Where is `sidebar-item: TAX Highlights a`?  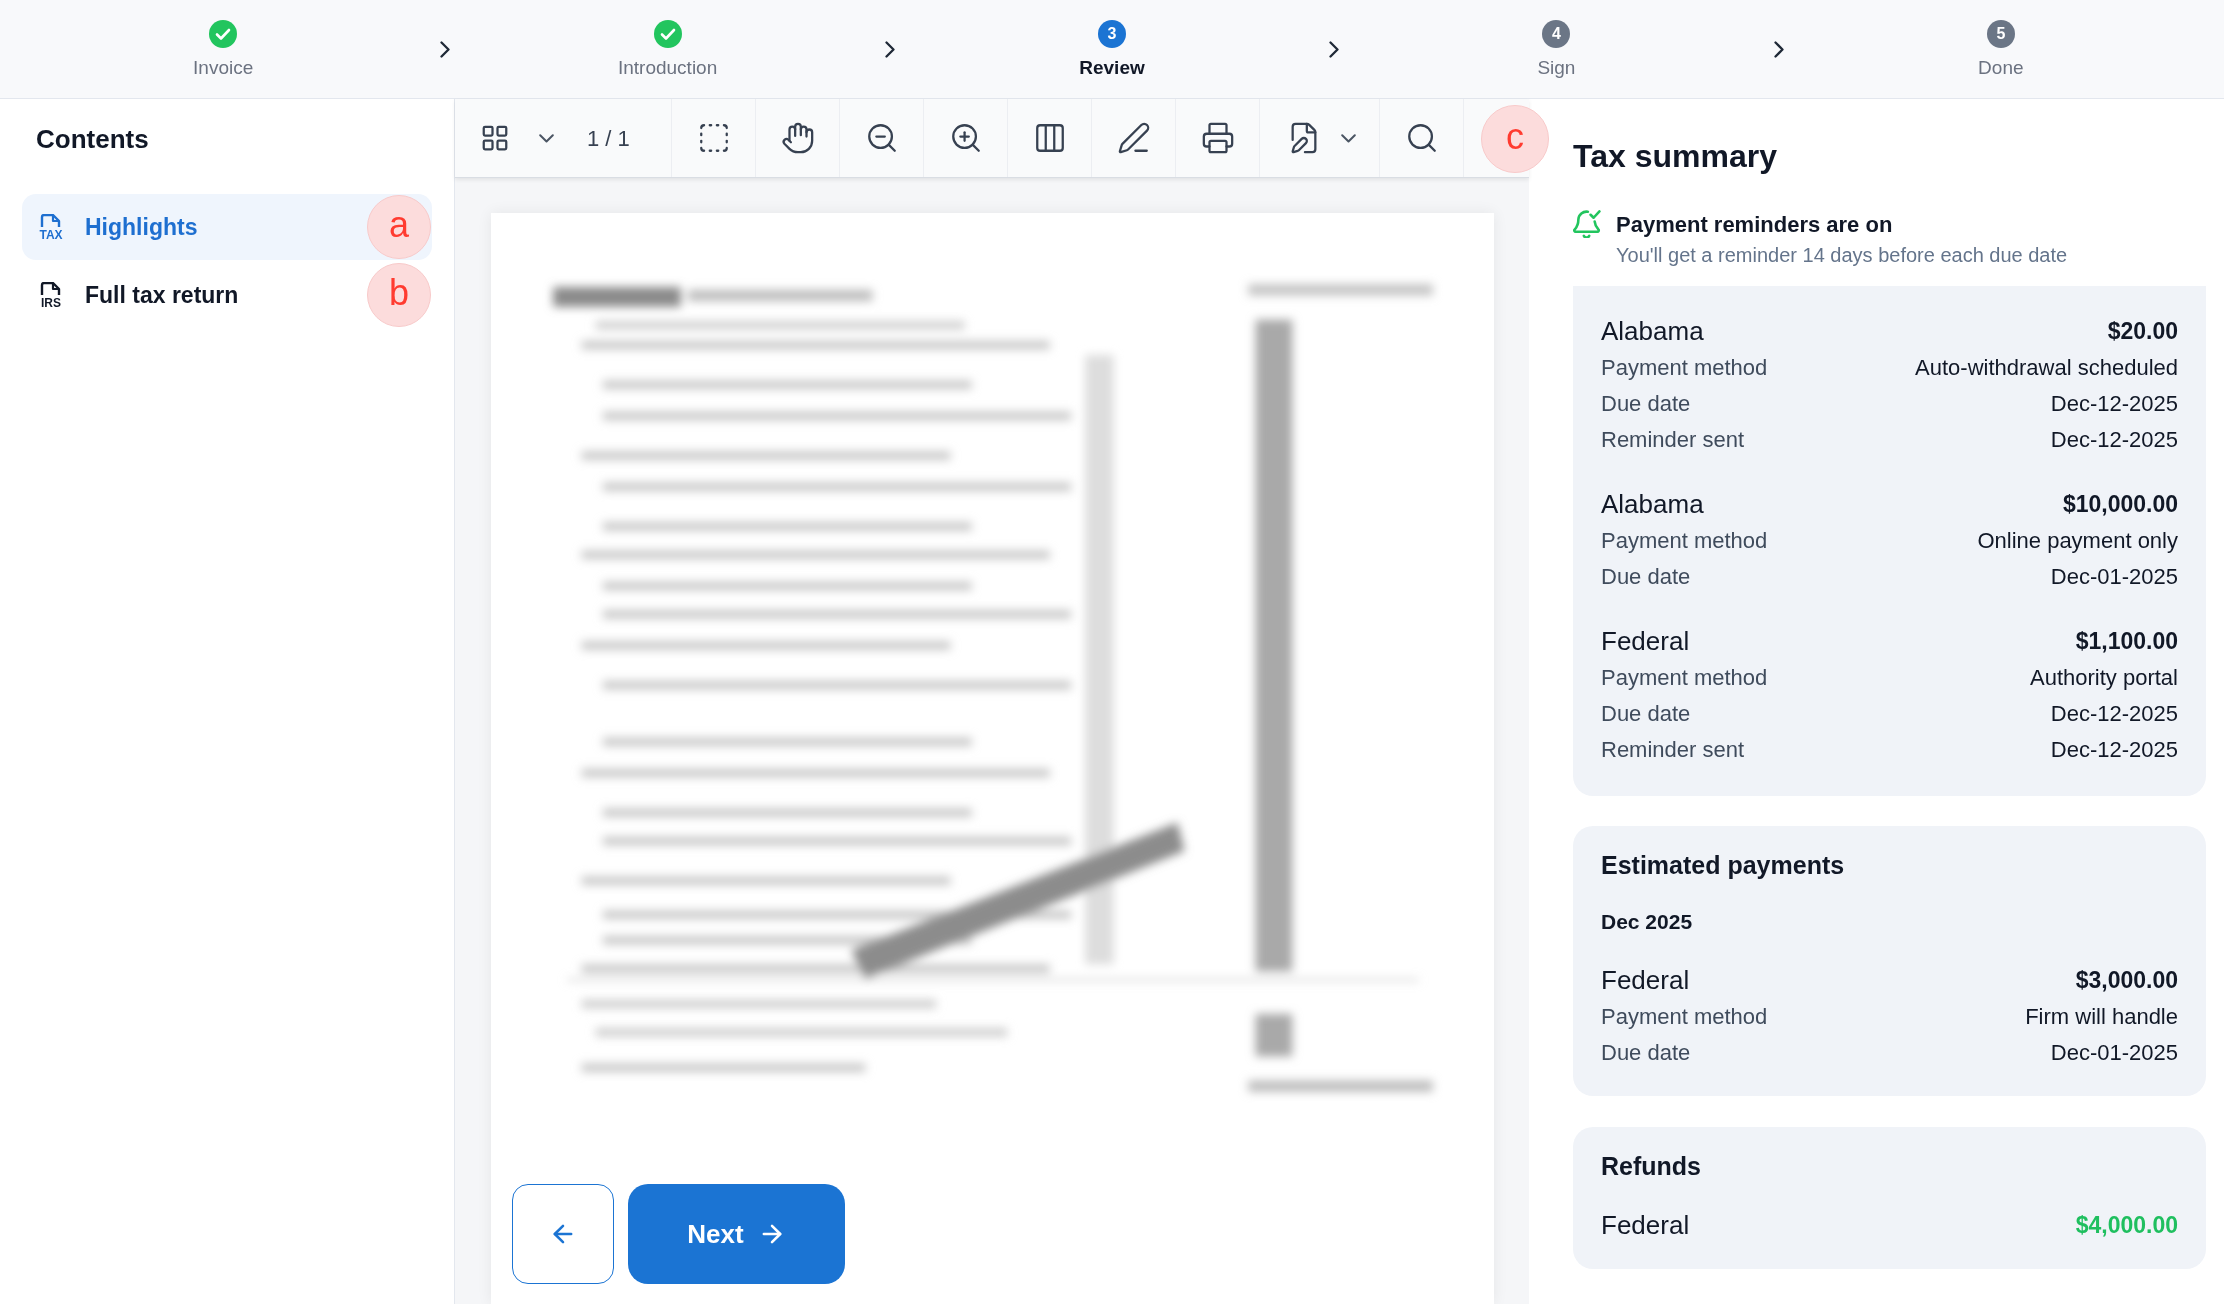
sidebar-item: TAX Highlights a is located at coordinates (227, 227).